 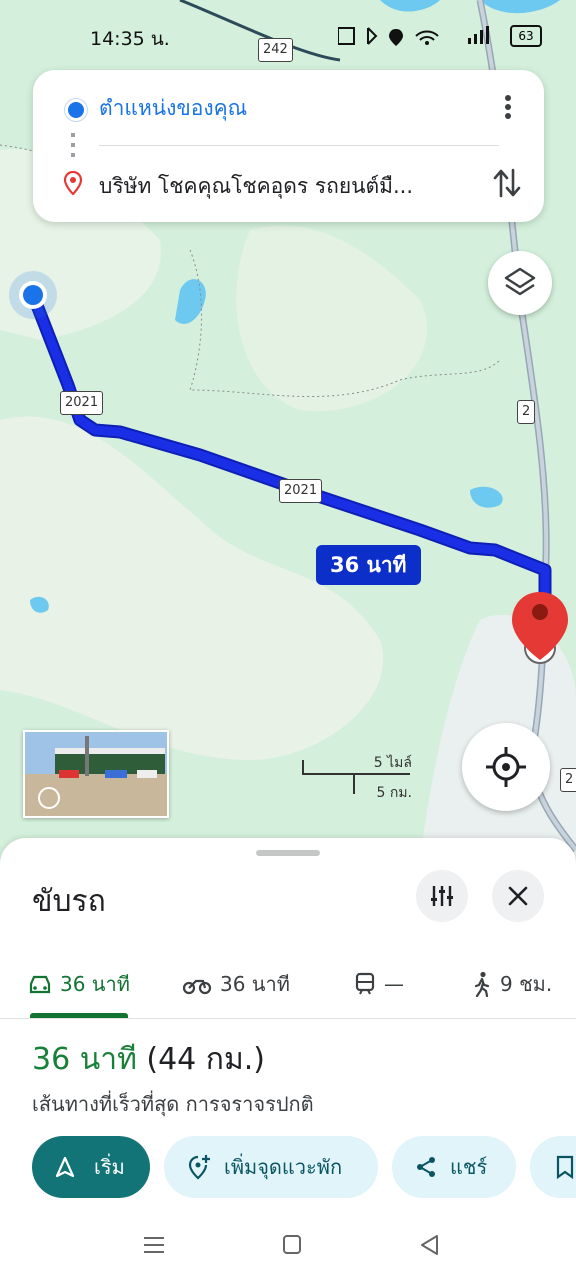 What do you see at coordinates (365, 983) in the screenshot?
I see `train-icon` at bounding box center [365, 983].